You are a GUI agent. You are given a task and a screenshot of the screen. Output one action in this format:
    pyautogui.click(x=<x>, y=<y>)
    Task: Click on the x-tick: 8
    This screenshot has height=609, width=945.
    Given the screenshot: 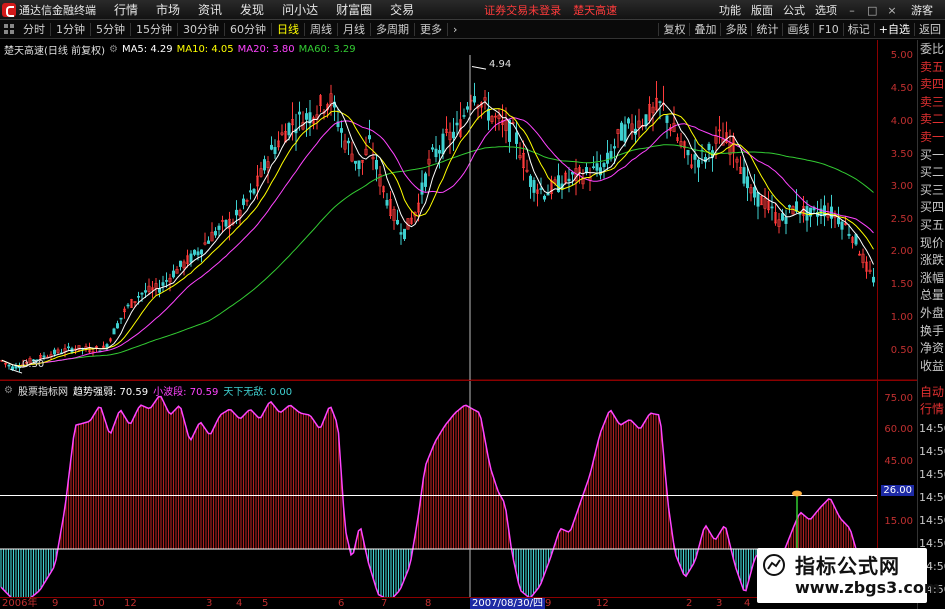 What is the action you would take?
    pyautogui.click(x=428, y=603)
    